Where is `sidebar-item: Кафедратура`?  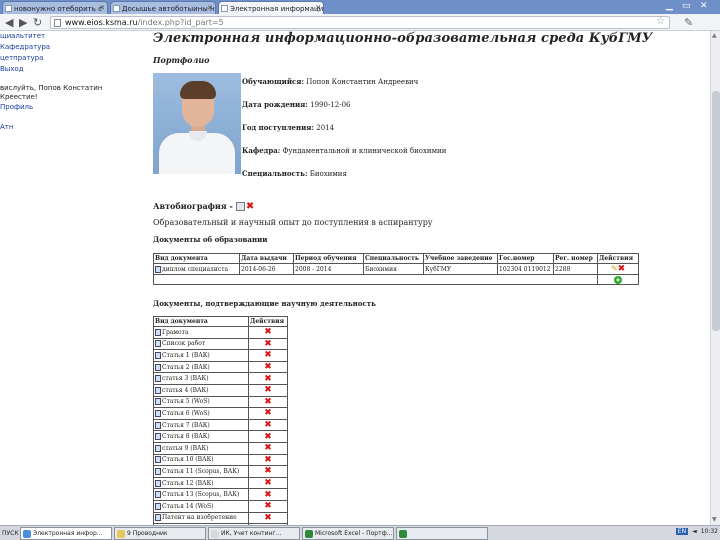 sidebar-item: Кафедратура is located at coordinates (70, 47).